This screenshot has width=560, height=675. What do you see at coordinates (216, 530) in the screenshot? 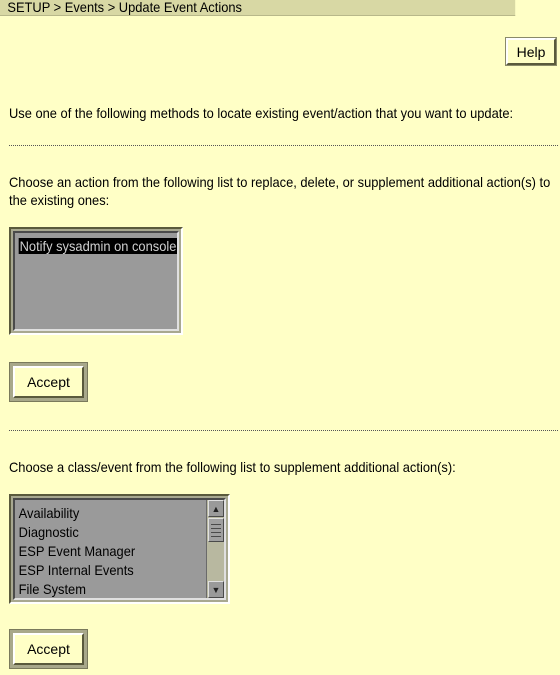
I see `scroll-thumb` at bounding box center [216, 530].